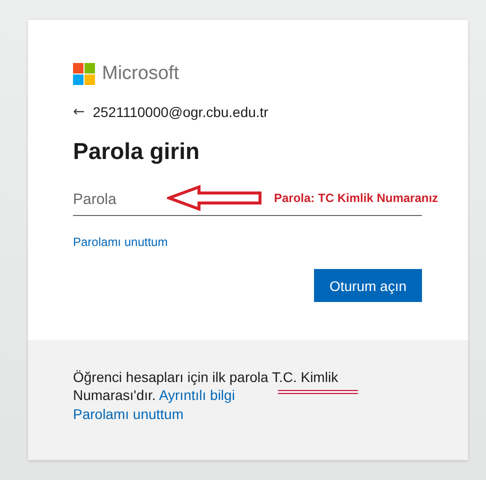 This screenshot has height=480, width=486. What do you see at coordinates (356, 198) in the screenshot?
I see `annotation-label: Parola: TC Kimlik Numaranız` at bounding box center [356, 198].